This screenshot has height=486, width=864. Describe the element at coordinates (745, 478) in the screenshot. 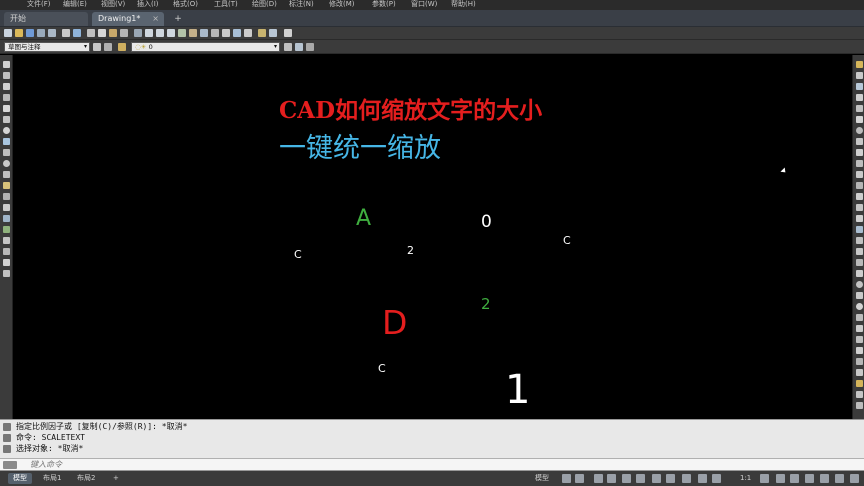

I see `annotation-scale: 1:1` at that location.